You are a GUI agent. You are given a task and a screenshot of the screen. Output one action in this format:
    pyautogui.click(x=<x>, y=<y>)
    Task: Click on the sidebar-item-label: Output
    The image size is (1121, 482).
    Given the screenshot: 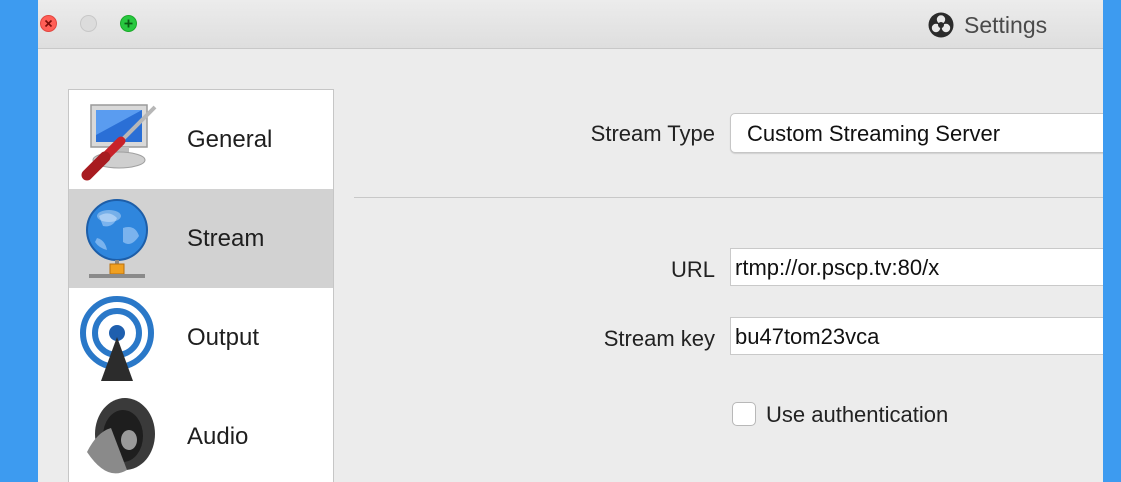 What is the action you would take?
    pyautogui.click(x=223, y=337)
    